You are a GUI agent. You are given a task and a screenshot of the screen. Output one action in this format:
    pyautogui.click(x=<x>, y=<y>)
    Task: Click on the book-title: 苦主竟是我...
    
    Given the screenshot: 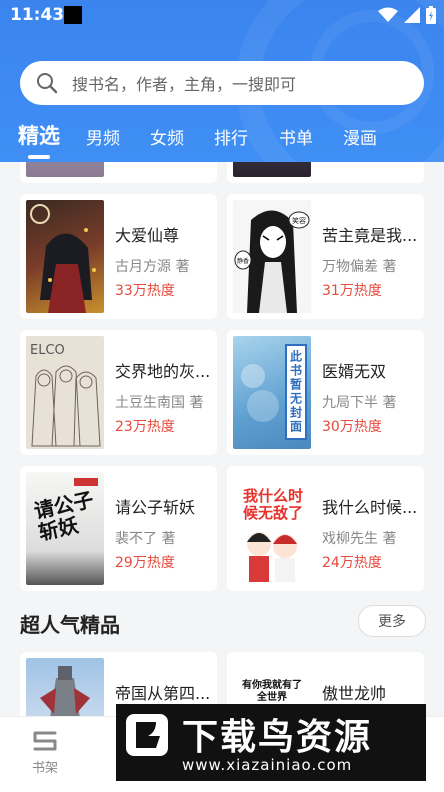 What is the action you would take?
    pyautogui.click(x=370, y=235)
    